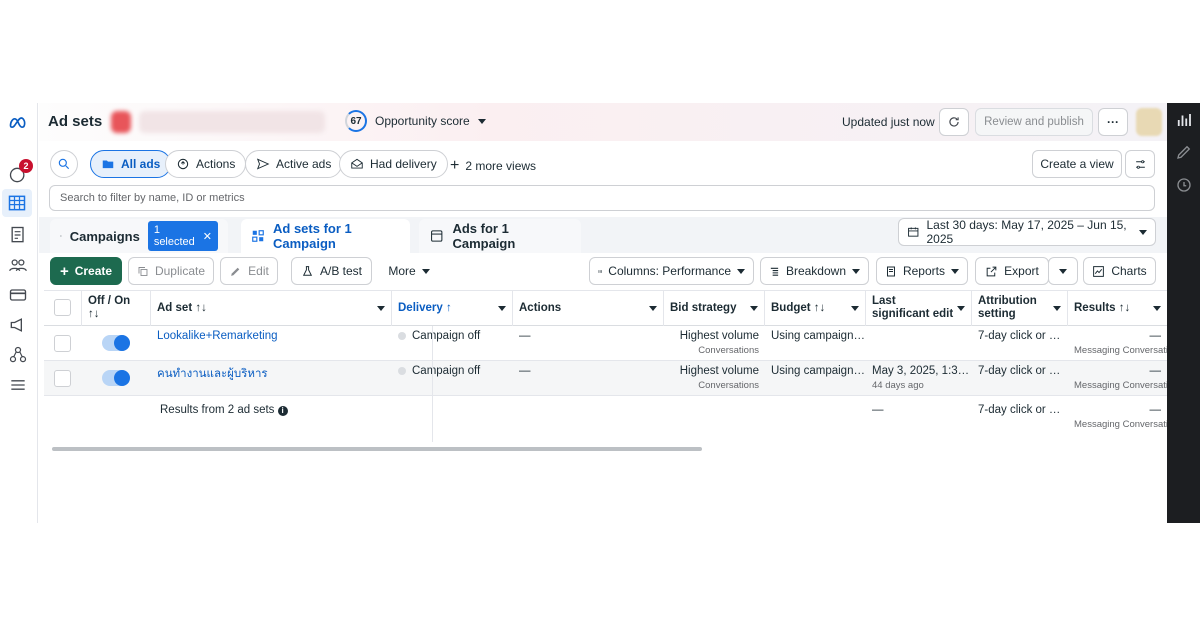  Describe the element at coordinates (921, 378) in the screenshot. I see `last-edit-value: May 3, 2025, 1:3… 44 days ago` at that location.